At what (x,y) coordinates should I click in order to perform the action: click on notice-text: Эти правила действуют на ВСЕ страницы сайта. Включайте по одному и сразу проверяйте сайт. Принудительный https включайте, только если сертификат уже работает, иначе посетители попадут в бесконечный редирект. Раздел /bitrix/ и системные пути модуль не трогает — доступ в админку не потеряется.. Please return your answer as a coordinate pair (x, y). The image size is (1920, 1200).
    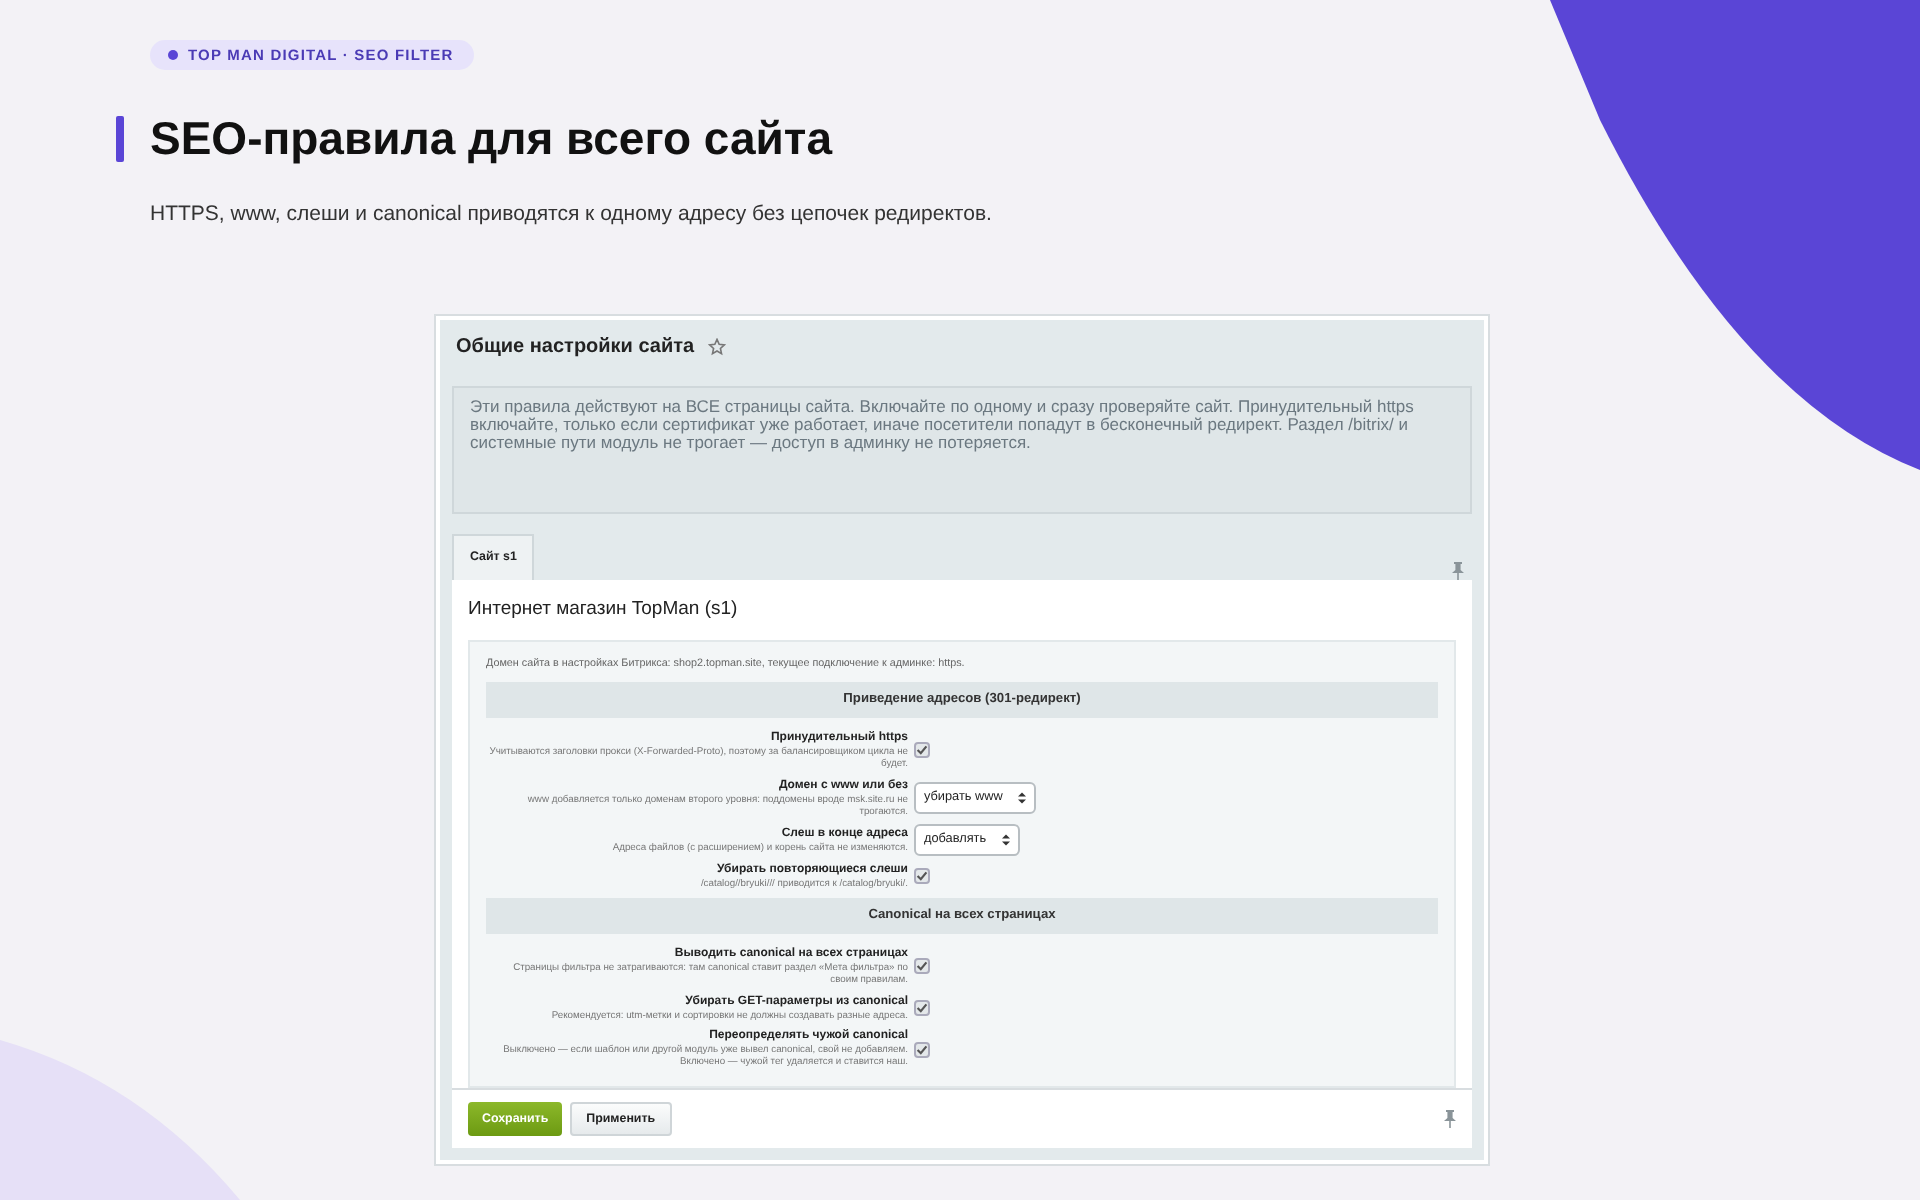
    Looking at the image, I should click on (962, 450).